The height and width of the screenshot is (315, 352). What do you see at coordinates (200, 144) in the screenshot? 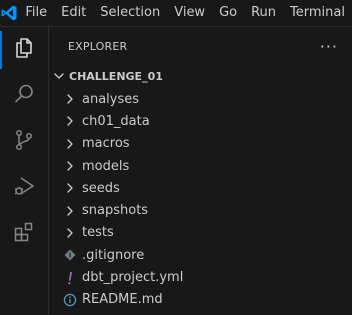
I see `folder-item-macros: macros` at bounding box center [200, 144].